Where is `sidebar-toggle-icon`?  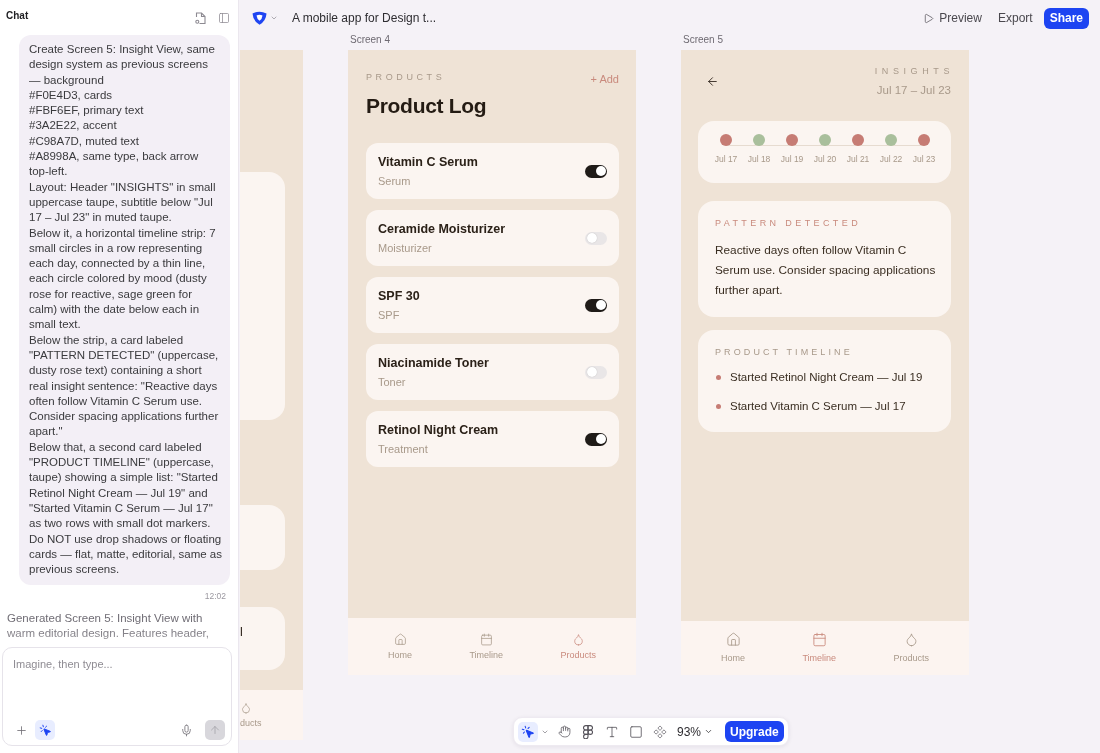
sidebar-toggle-icon is located at coordinates (224, 18).